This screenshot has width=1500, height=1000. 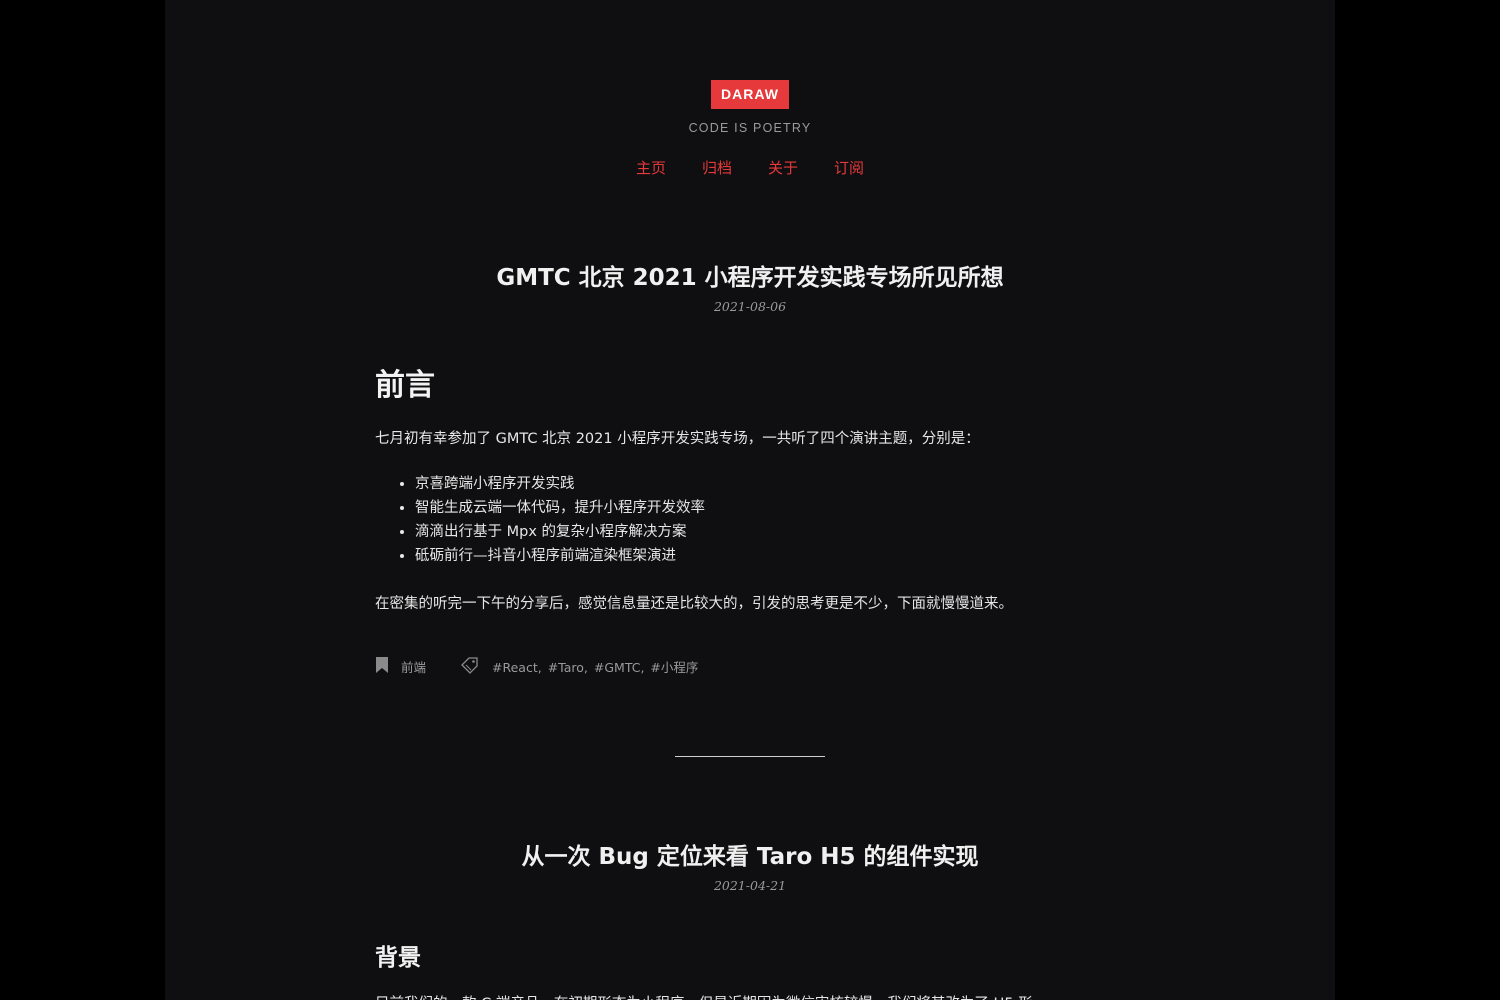 What do you see at coordinates (750, 128) in the screenshot?
I see `site-tagline: CODE IS POETRY` at bounding box center [750, 128].